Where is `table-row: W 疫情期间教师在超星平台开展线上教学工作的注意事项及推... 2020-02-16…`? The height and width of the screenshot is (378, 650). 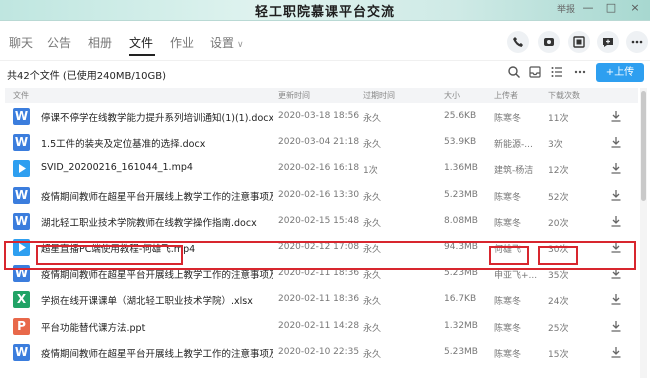 table-row: W 疫情期间教师在超星平台开展线上教学工作的注意事项及推... 2020-02-16… is located at coordinates (321, 196).